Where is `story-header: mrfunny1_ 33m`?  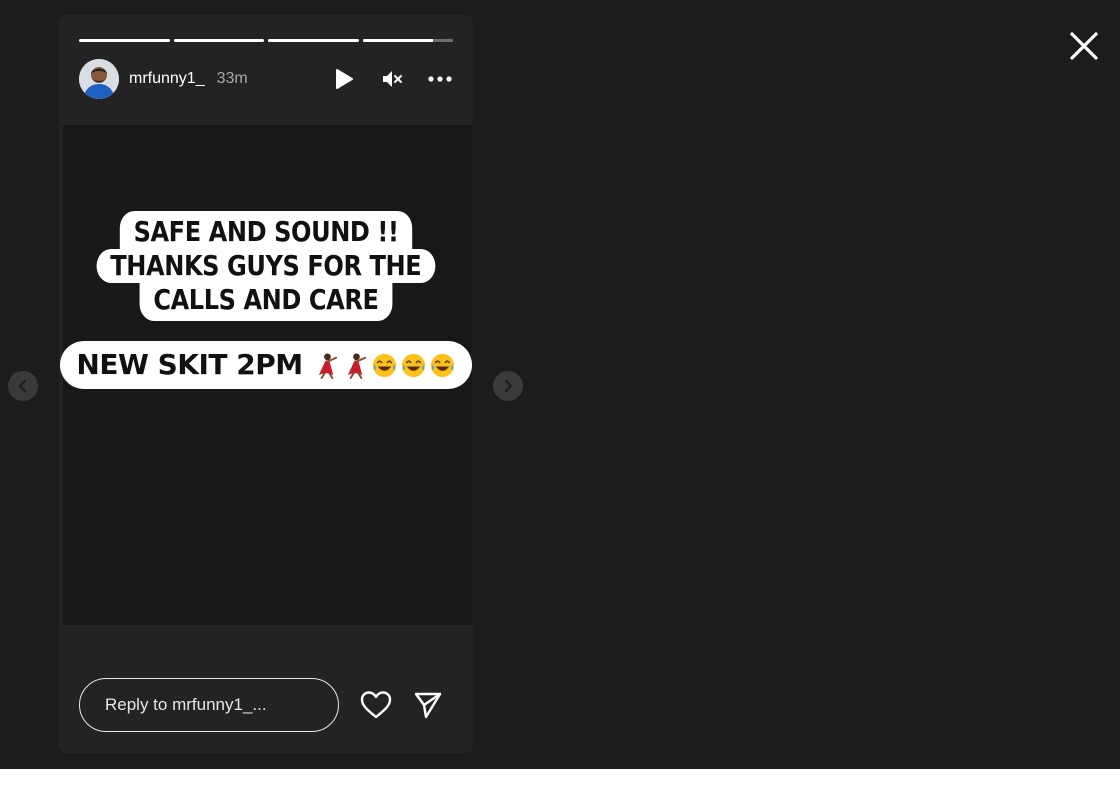 story-header: mrfunny1_ 33m is located at coordinates (266, 79).